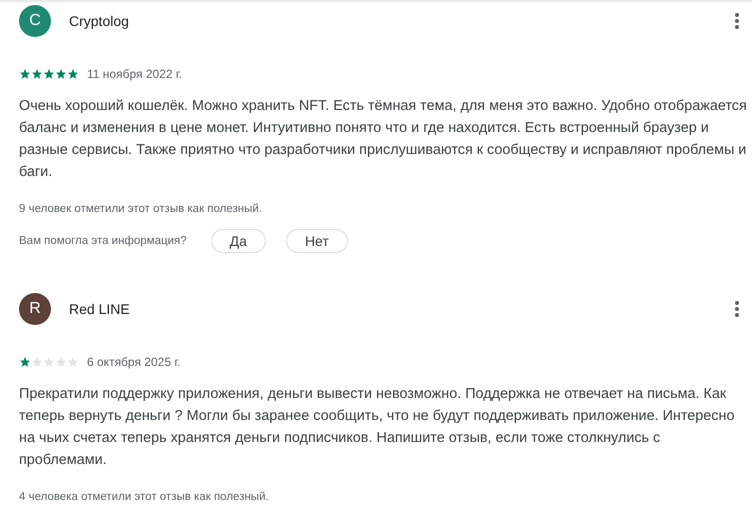 This screenshot has height=516, width=752. Describe the element at coordinates (103, 241) in the screenshot. I see `feedback-question: Вам помогла эта информация?` at that location.